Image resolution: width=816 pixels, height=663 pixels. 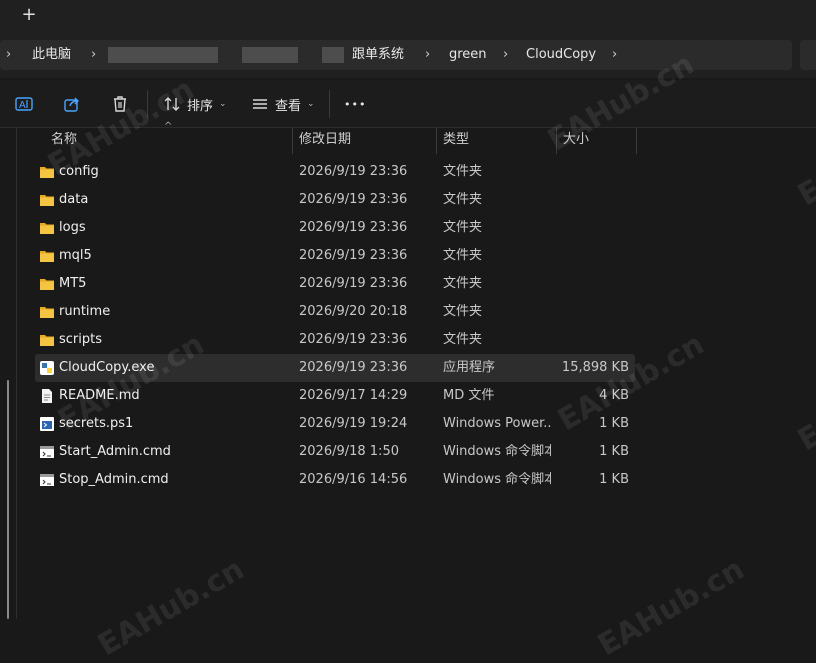 I want to click on file-row: config 2026/9/19 23:36 文件夹, so click(x=335, y=172).